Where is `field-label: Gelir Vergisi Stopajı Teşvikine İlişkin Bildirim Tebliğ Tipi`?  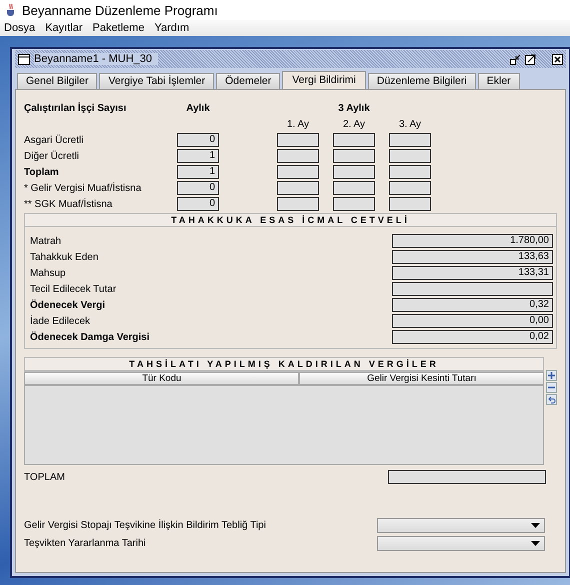 field-label: Gelir Vergisi Stopajı Teşvikine İlişkin Bildirim Tebliğ Tipi is located at coordinates (145, 525).